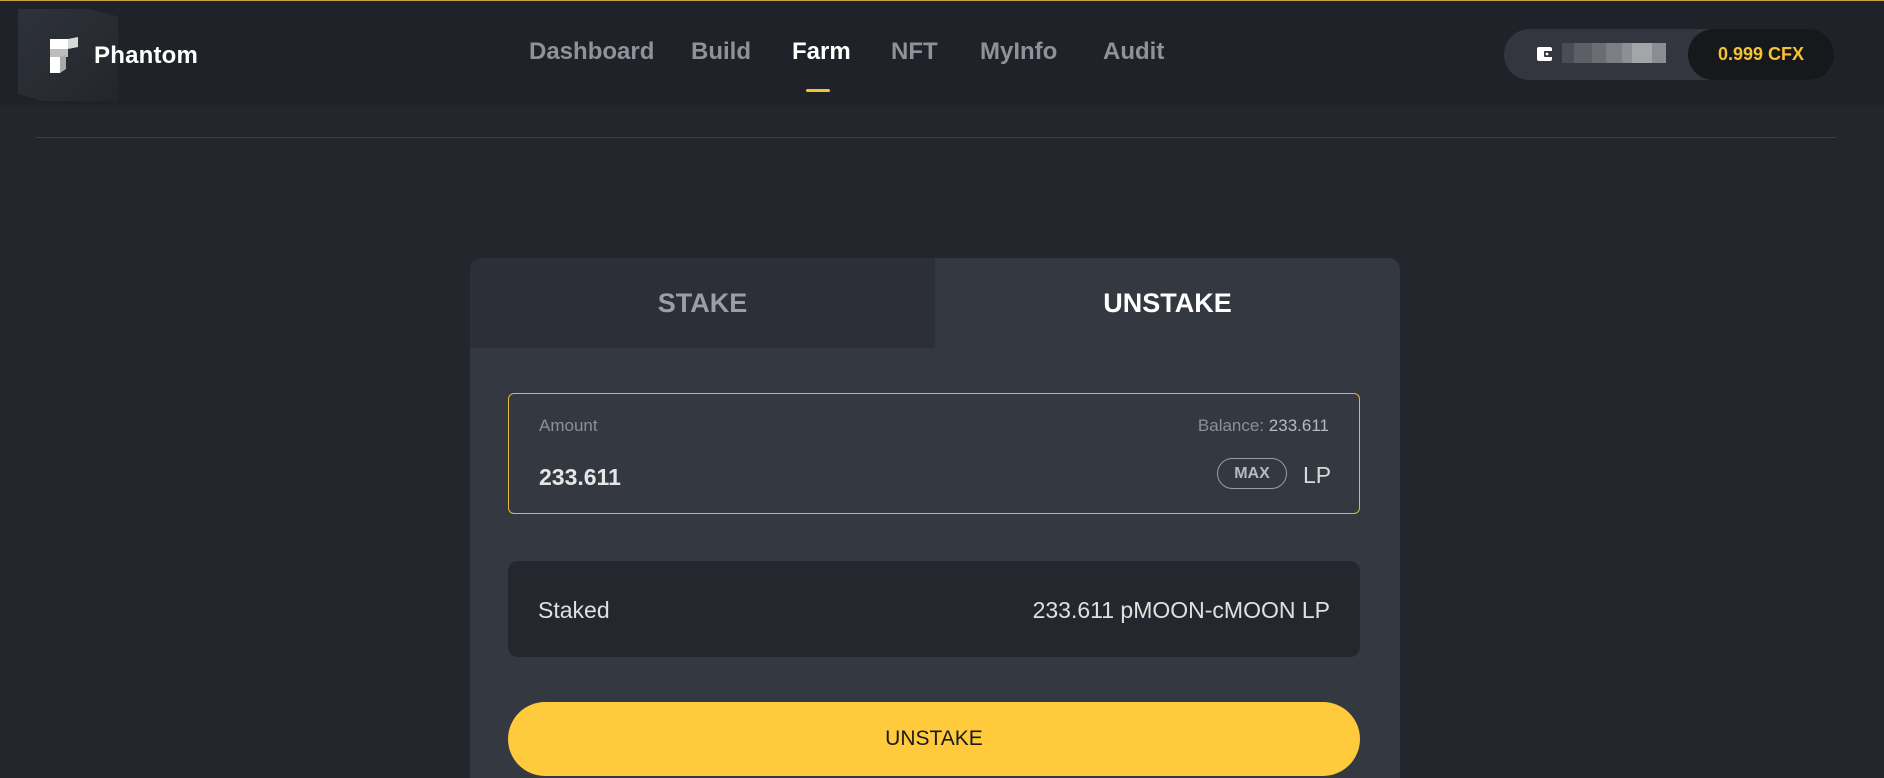 Image resolution: width=1884 pixels, height=778 pixels. Describe the element at coordinates (914, 52) in the screenshot. I see `nav-item-nft: NFT` at that location.